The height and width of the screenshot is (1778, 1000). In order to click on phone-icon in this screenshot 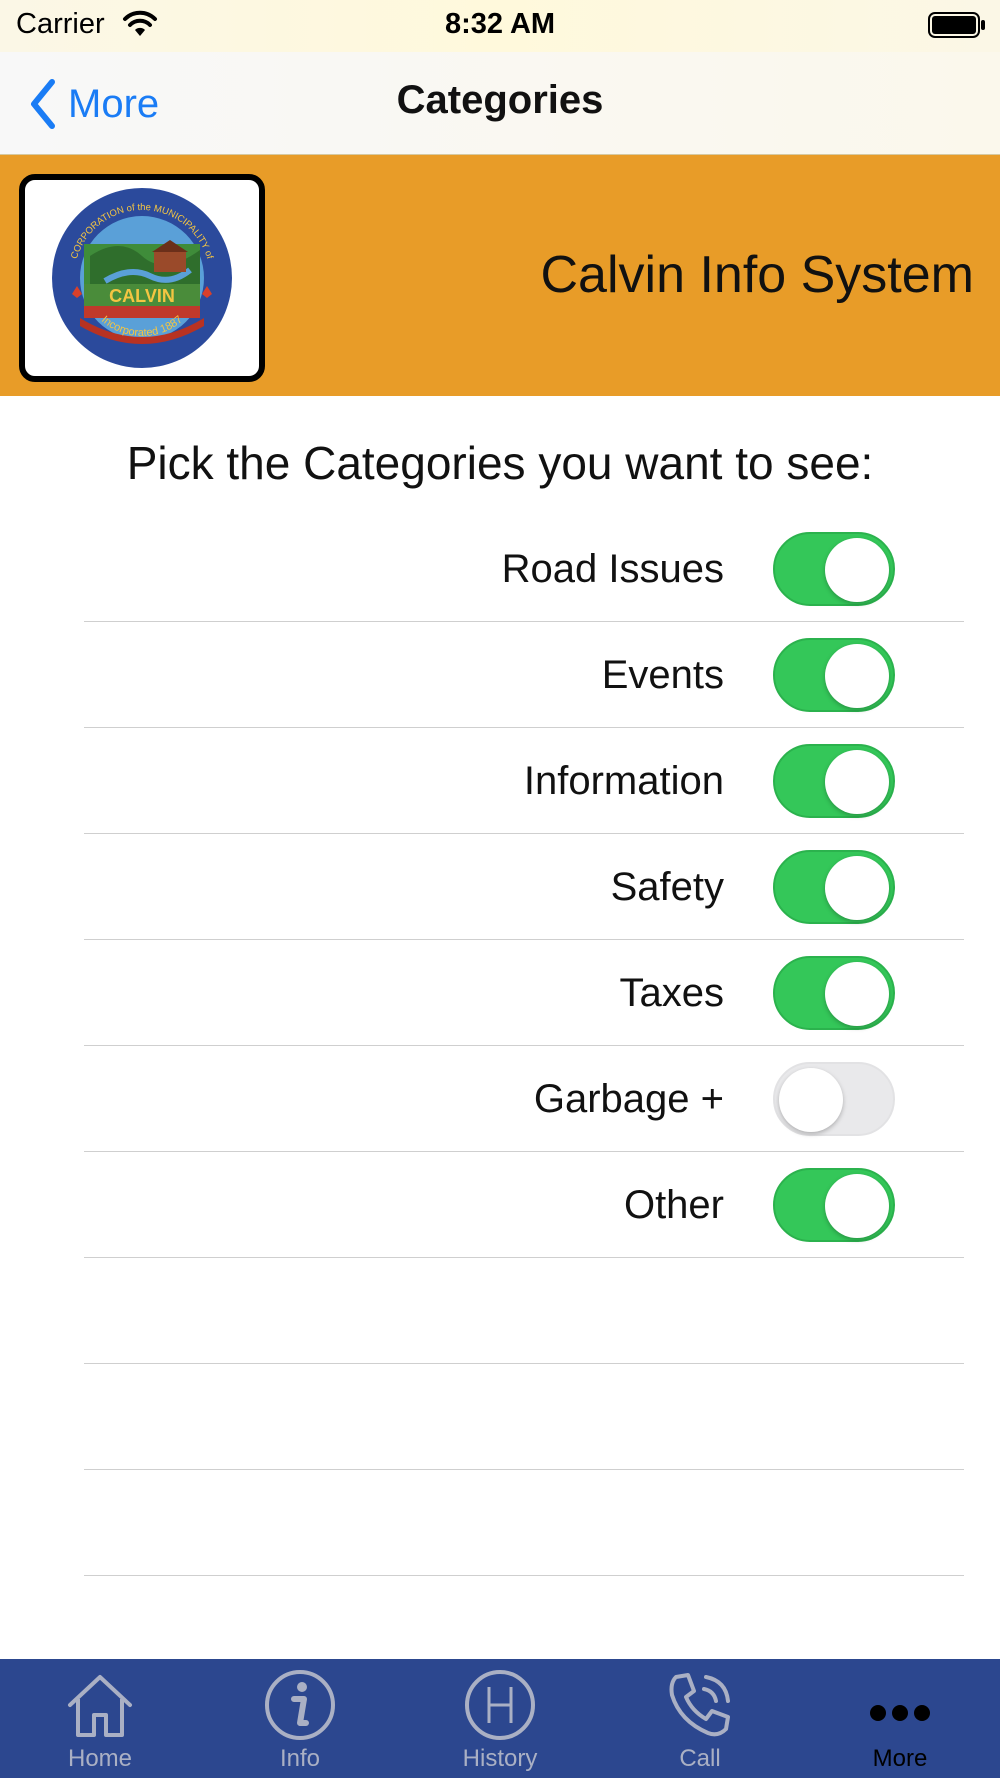, I will do `click(699, 1705)`.